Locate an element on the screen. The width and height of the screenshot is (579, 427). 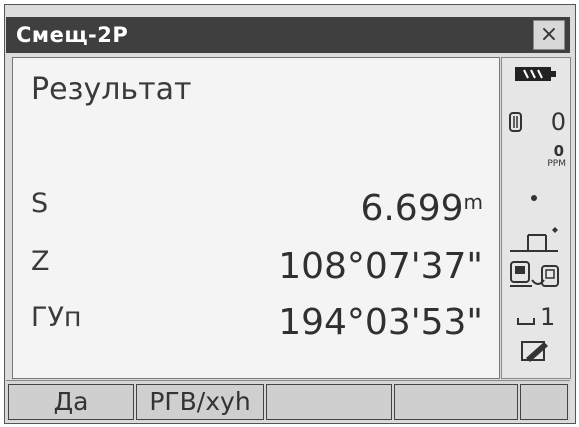
softkey-bar: Да РГВ/xyh is located at coordinates (288, 400).